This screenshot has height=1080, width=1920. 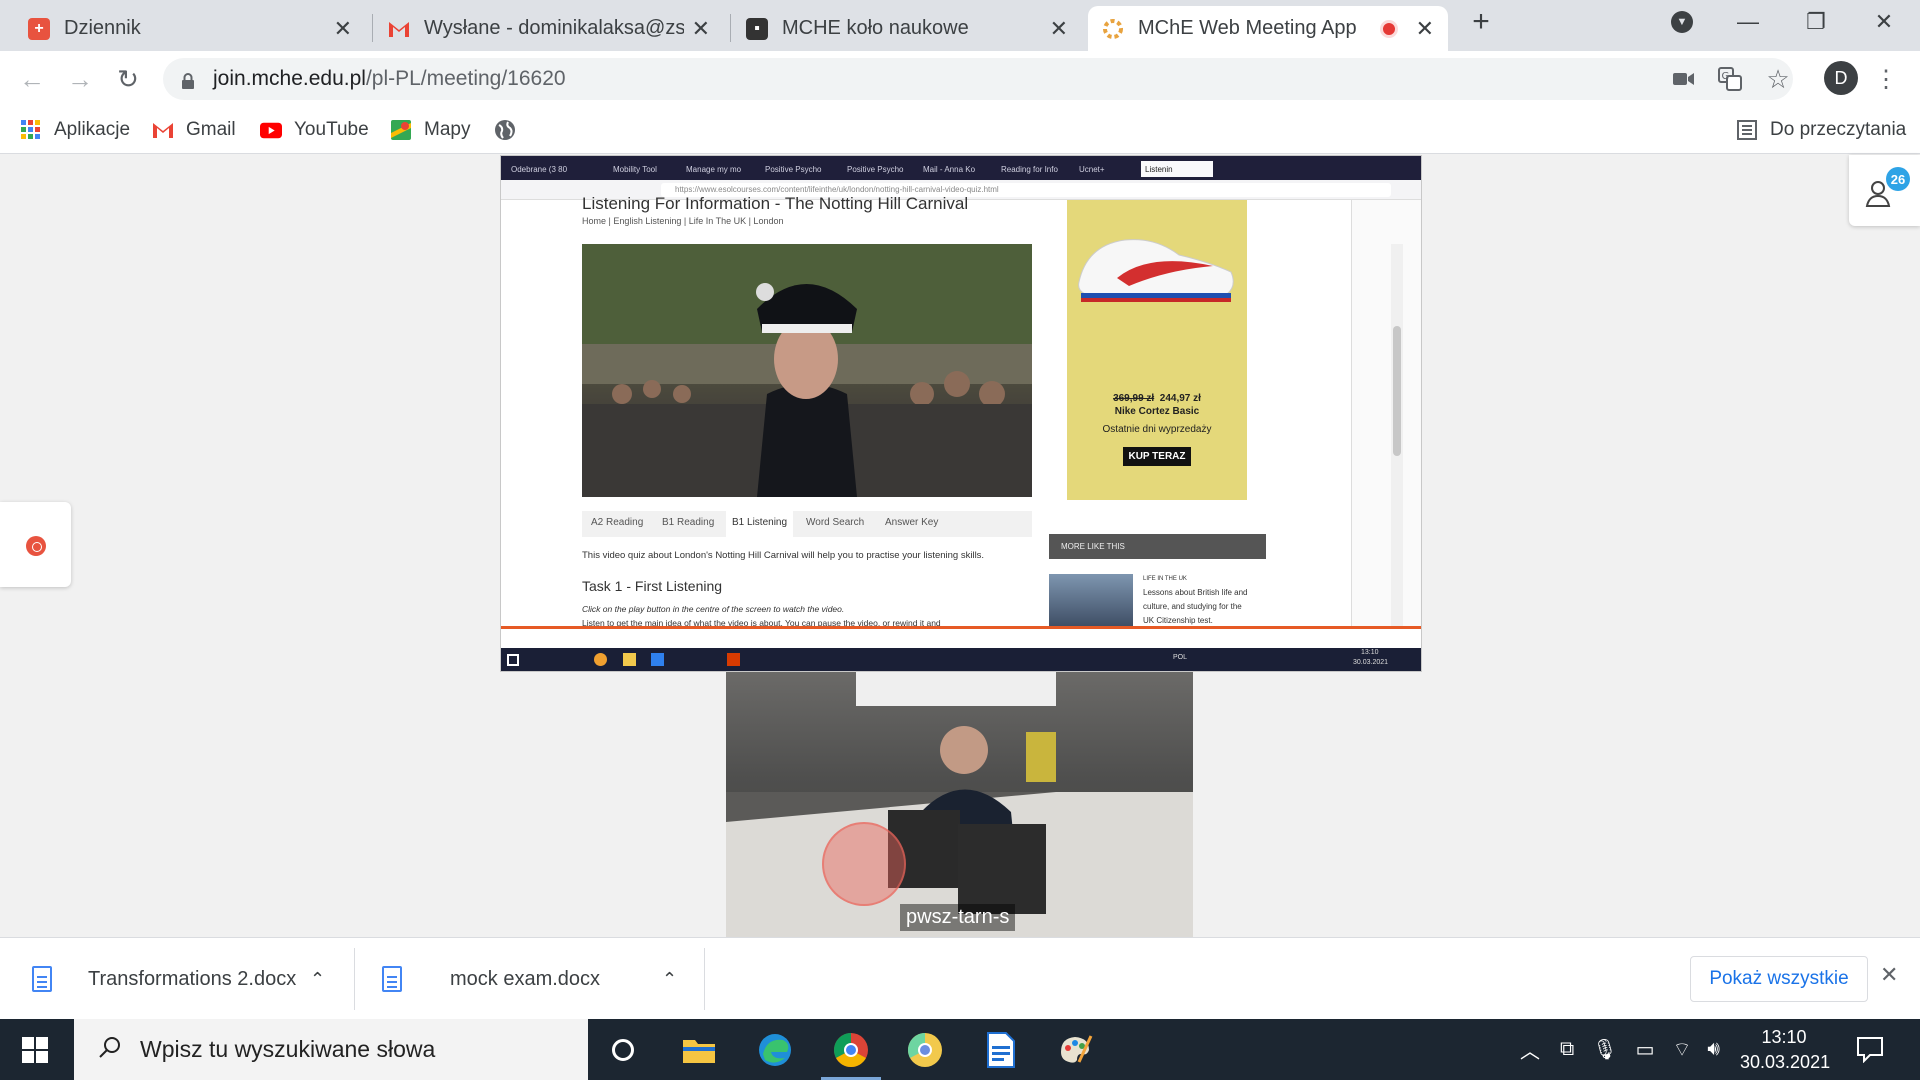 What do you see at coordinates (1370, 652) in the screenshot?
I see `shared-time: 13:10` at bounding box center [1370, 652].